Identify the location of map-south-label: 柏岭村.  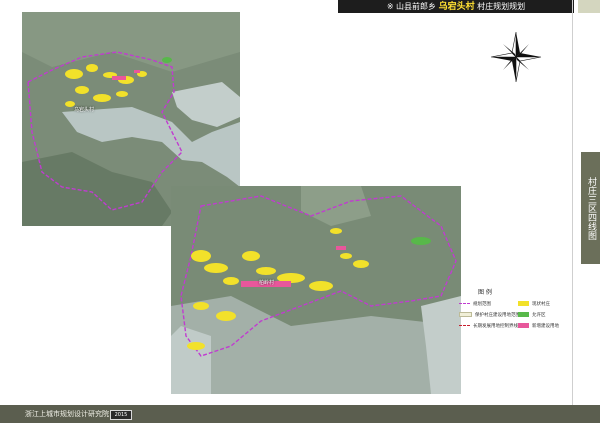
(267, 283).